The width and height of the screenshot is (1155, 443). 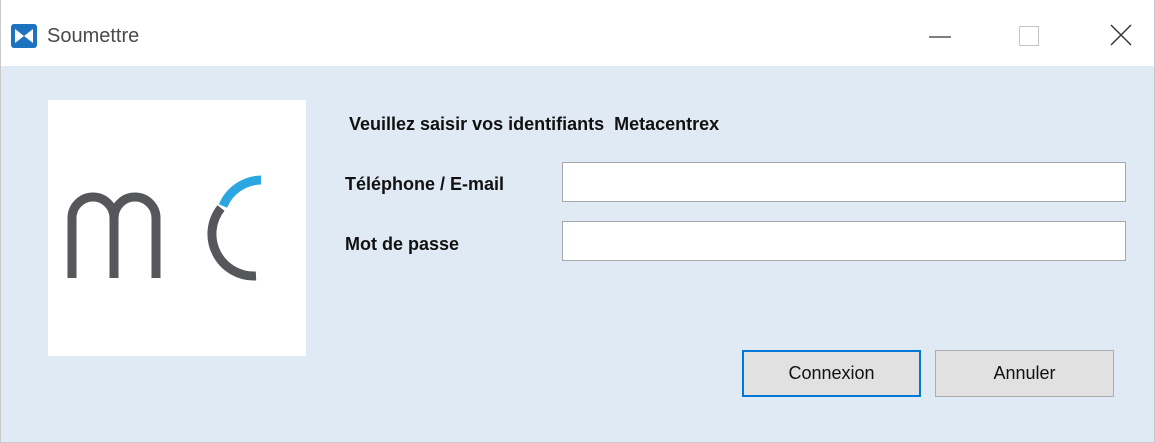 I want to click on mc-logo-icon, so click(x=164, y=228).